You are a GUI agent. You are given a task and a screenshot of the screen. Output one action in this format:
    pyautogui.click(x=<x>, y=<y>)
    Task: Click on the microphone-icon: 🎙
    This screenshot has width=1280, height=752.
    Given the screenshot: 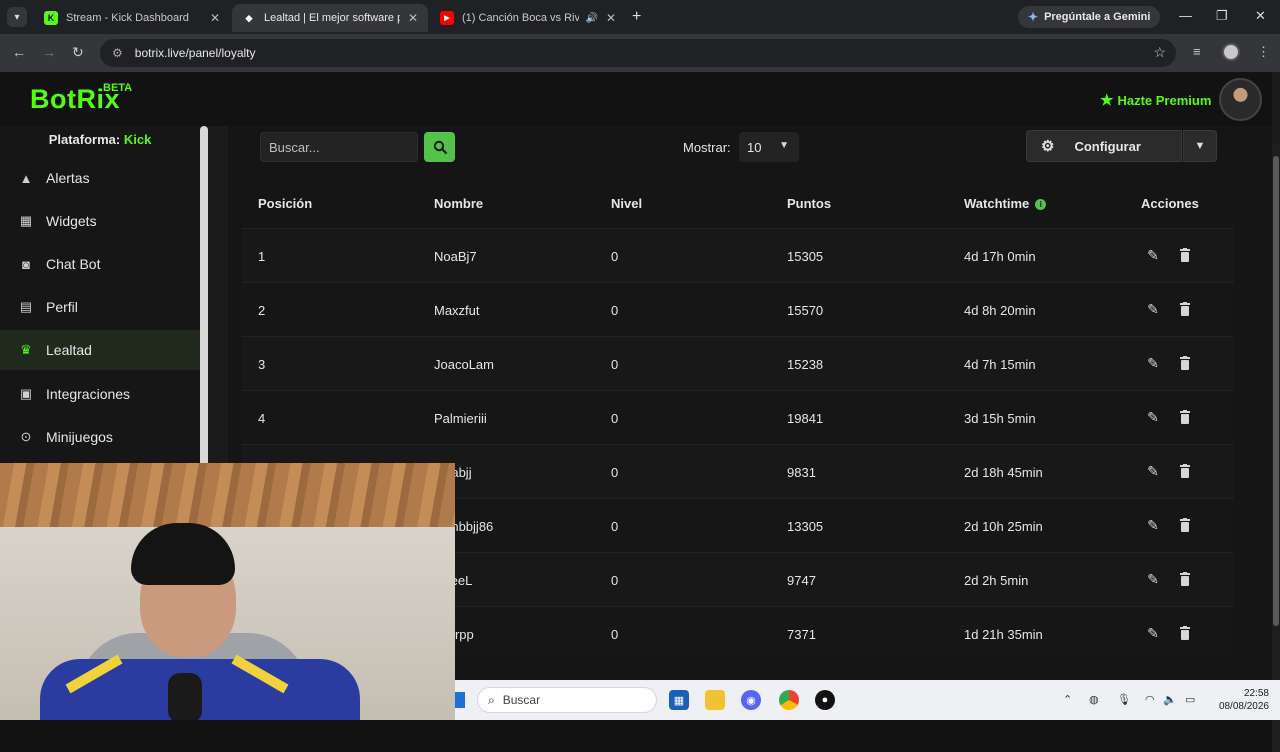 What is the action you would take?
    pyautogui.click(x=1124, y=699)
    